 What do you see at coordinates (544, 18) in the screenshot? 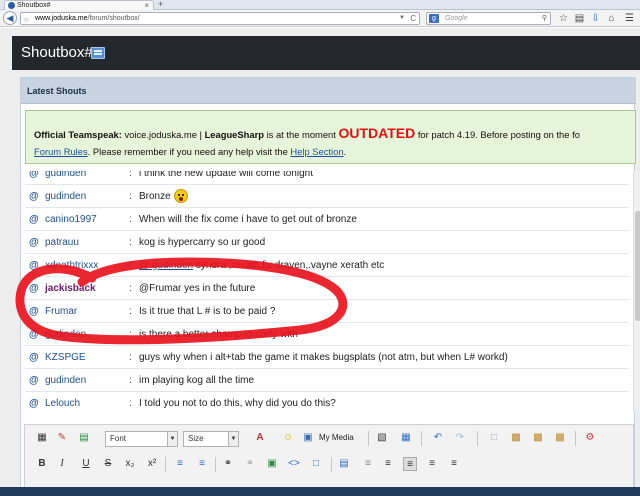
I see `search-icon: ⚲` at bounding box center [544, 18].